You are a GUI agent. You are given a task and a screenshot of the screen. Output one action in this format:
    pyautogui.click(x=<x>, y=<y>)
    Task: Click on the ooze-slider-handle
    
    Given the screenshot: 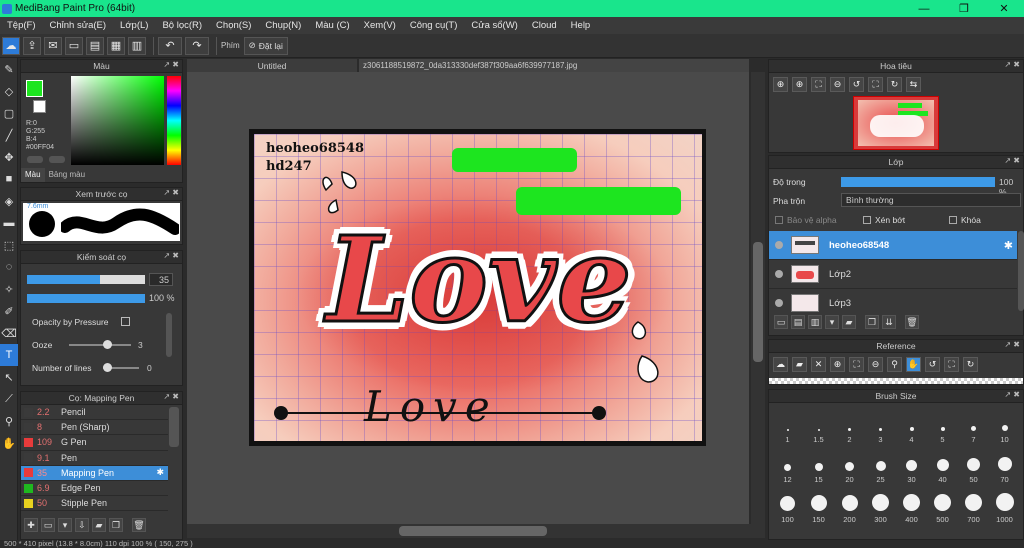 What is the action you would take?
    pyautogui.click(x=107, y=344)
    